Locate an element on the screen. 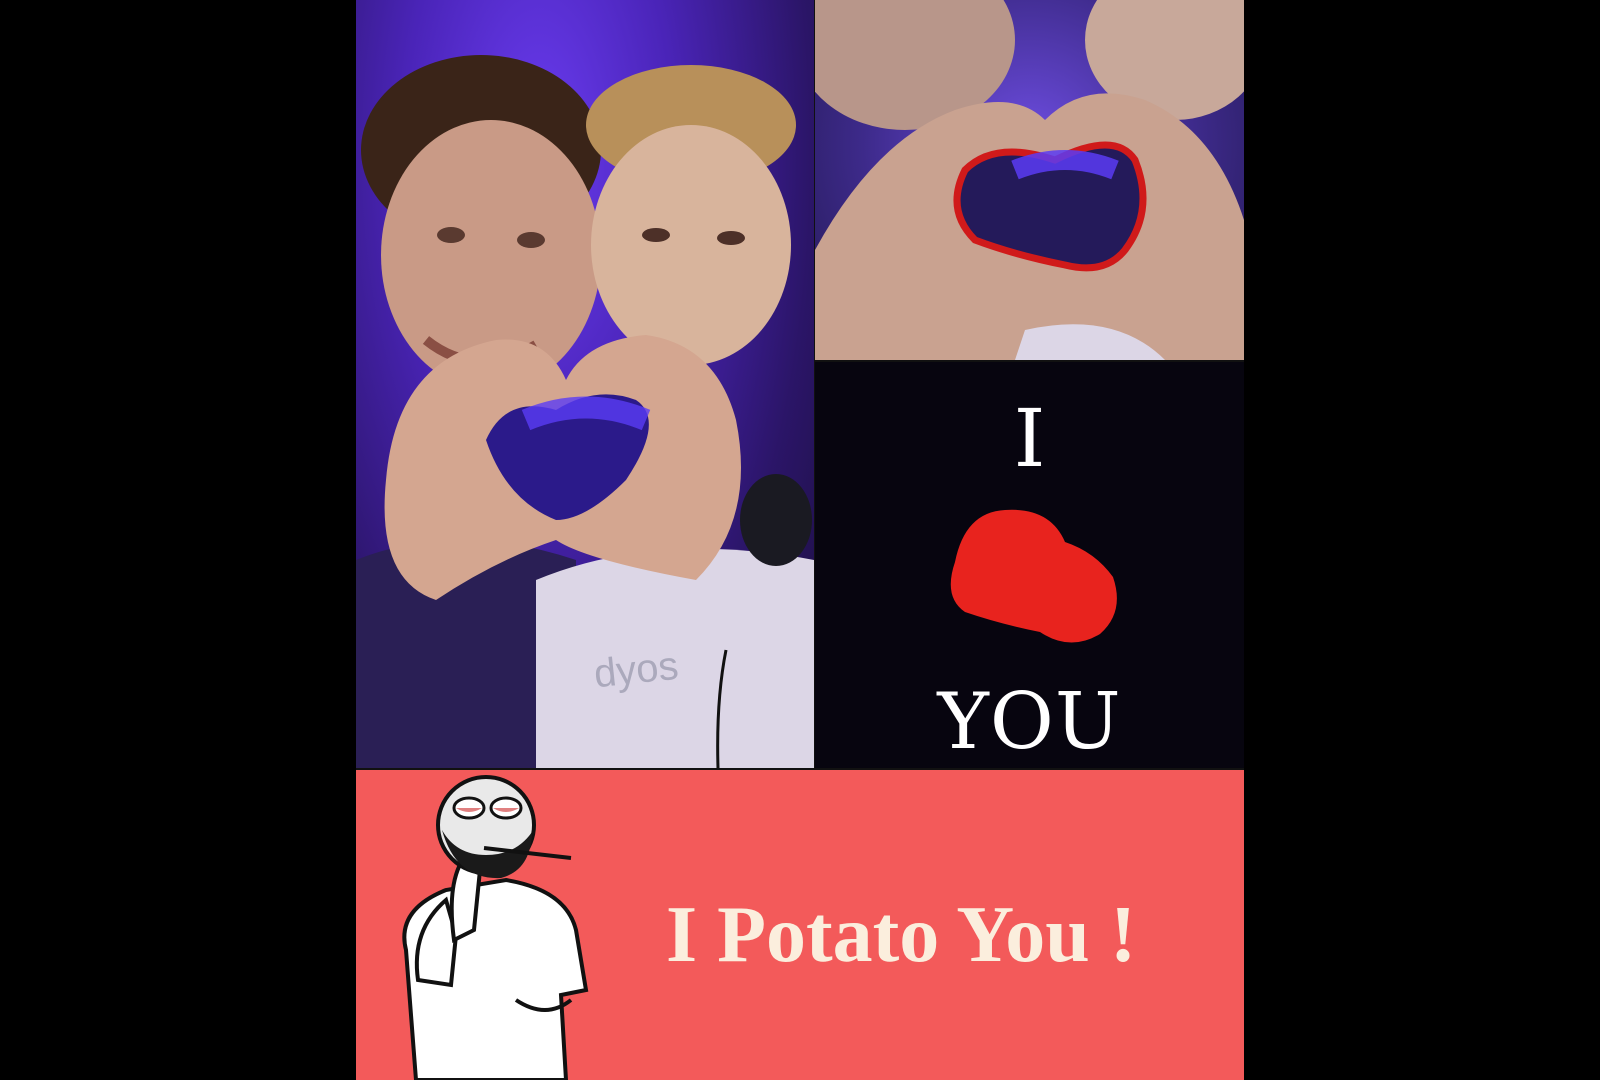 The image size is (1600, 1080). photo-closeup-heart-hands is located at coordinates (1029, 180).